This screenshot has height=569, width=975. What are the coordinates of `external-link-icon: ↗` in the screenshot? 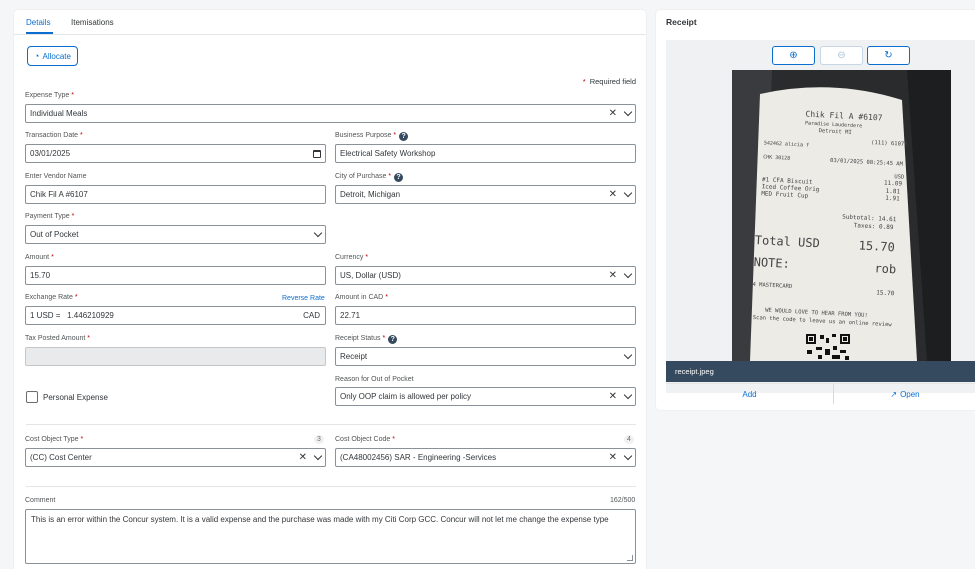 It's located at (894, 394).